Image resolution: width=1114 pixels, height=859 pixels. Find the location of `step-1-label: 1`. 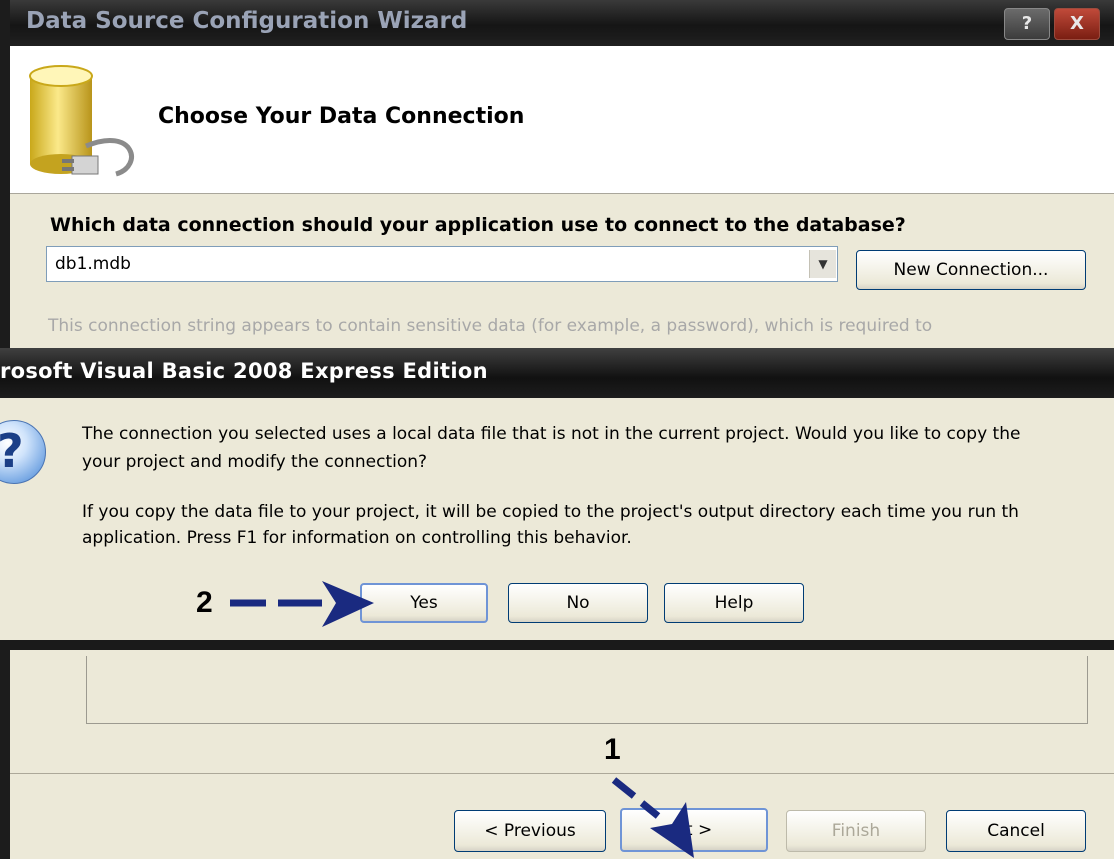

step-1-label: 1 is located at coordinates (612, 749).